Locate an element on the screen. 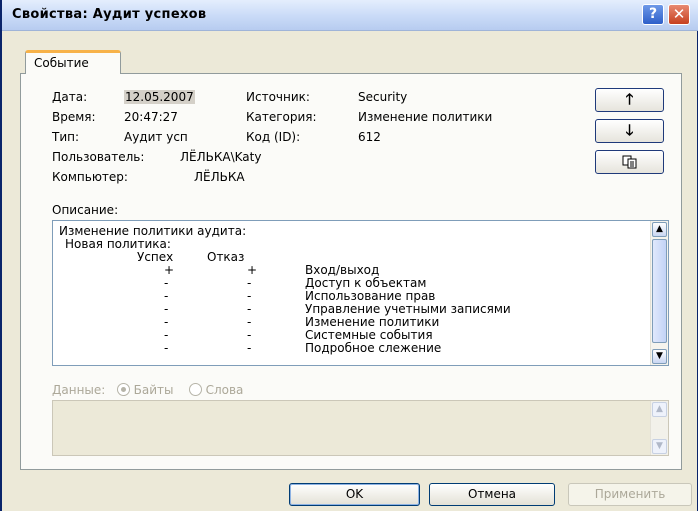 The height and width of the screenshot is (511, 698). time-value: 20:47:27 is located at coordinates (151, 117).